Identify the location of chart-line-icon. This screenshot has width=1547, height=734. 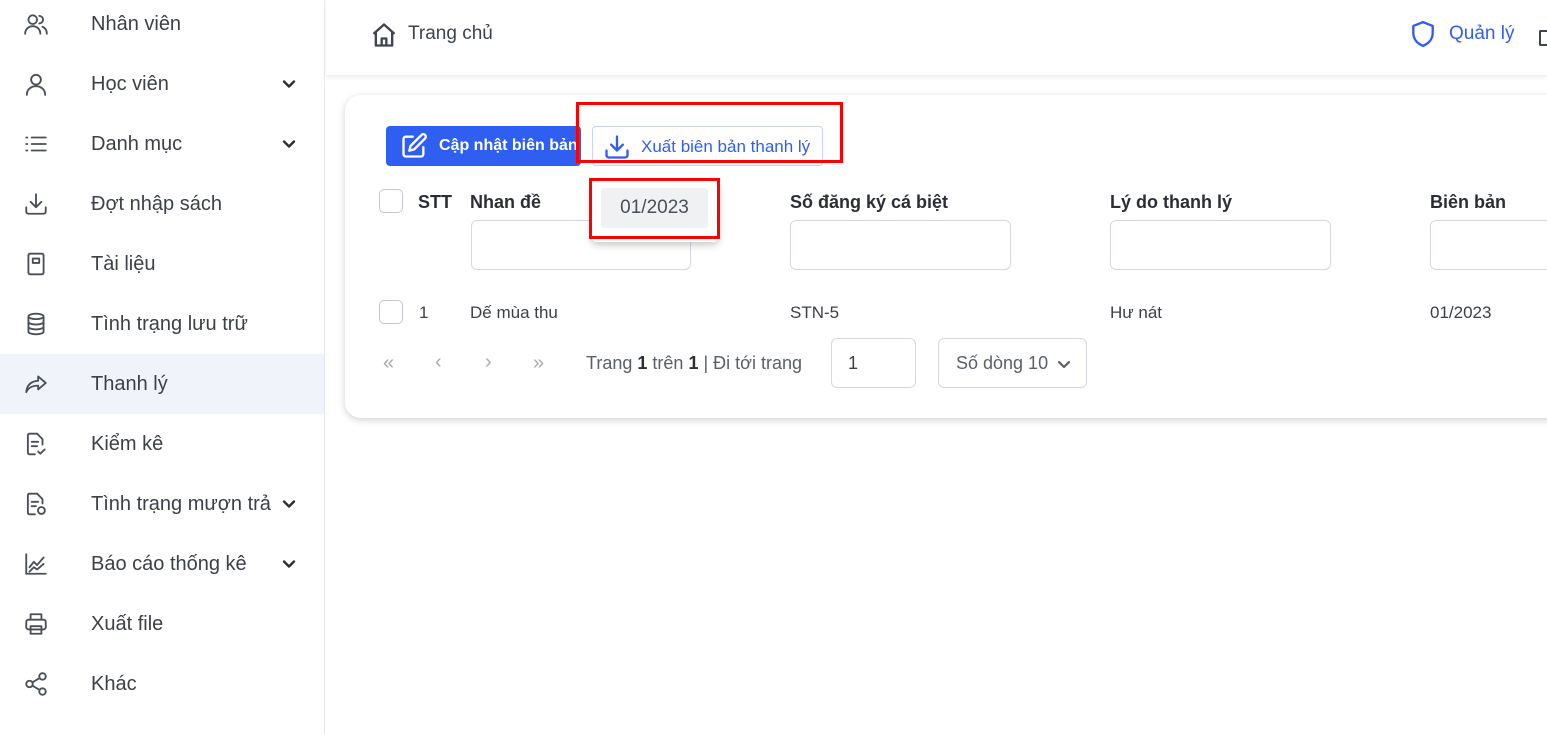
(36, 564).